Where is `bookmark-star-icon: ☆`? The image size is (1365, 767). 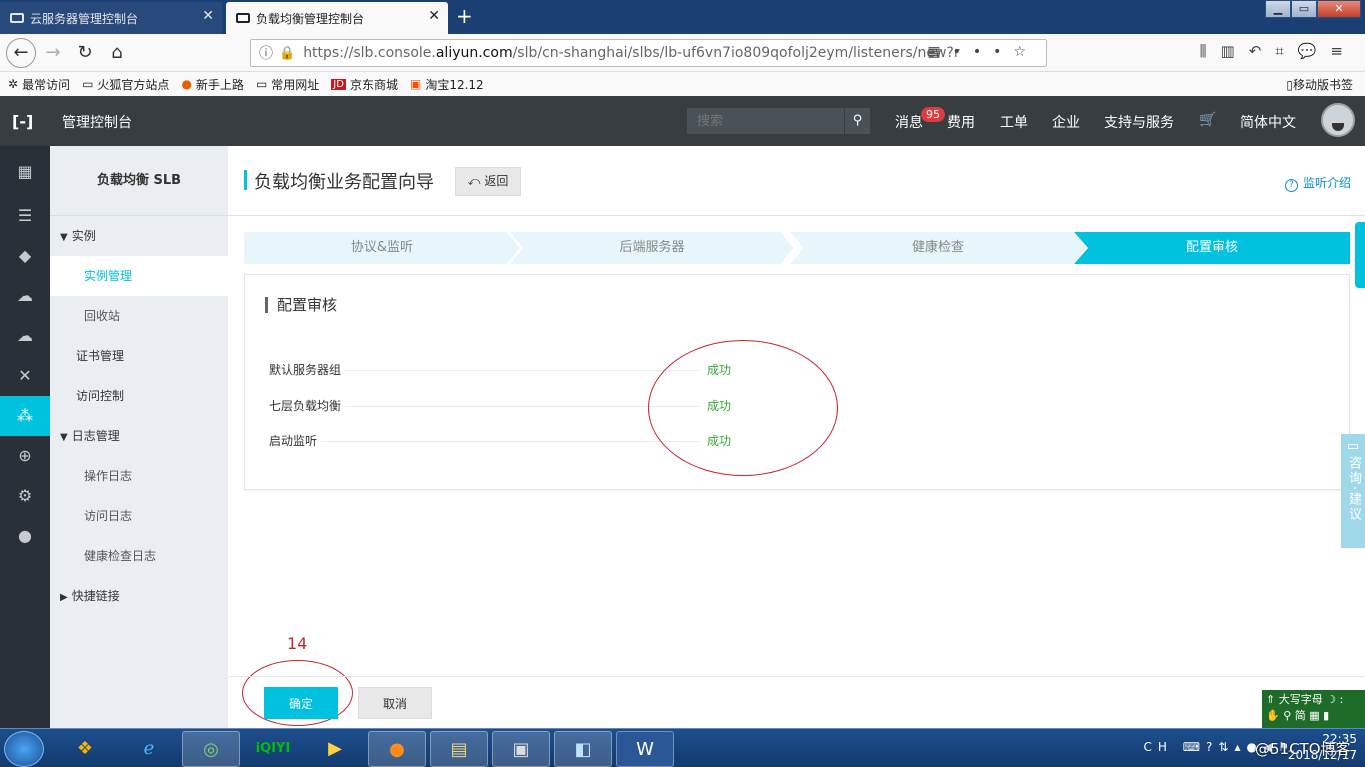 bookmark-star-icon: ☆ is located at coordinates (1025, 52).